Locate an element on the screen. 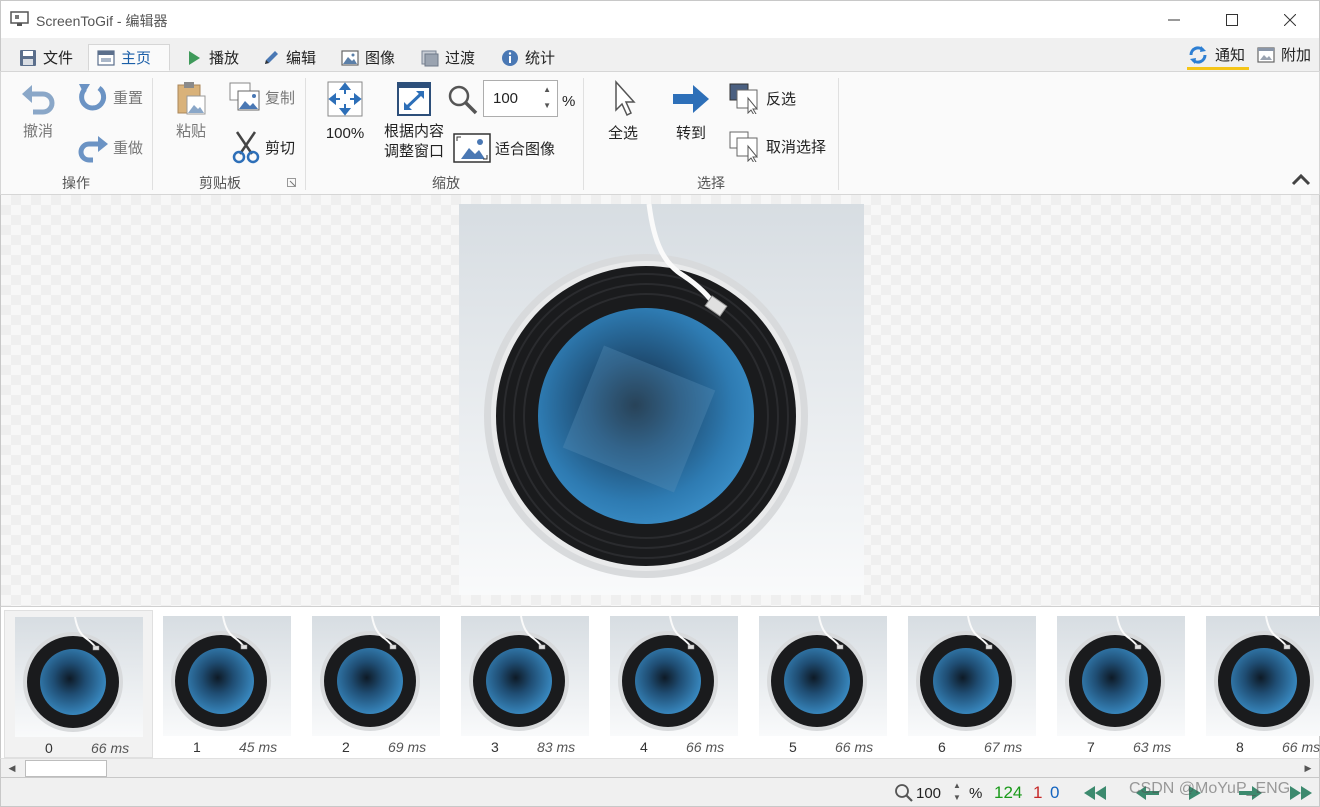  play-icon is located at coordinates (194, 57).